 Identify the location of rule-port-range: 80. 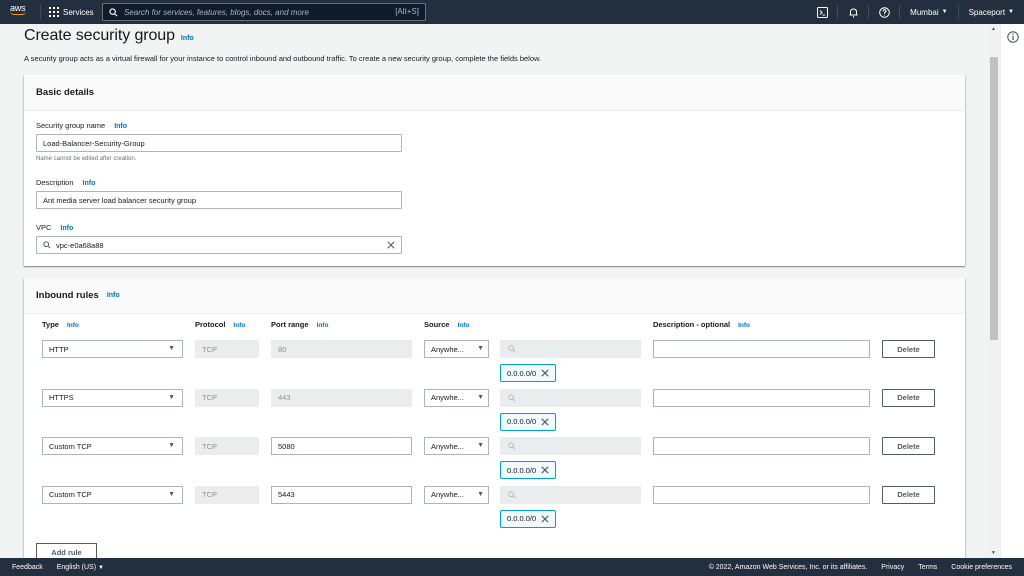
(341, 349).